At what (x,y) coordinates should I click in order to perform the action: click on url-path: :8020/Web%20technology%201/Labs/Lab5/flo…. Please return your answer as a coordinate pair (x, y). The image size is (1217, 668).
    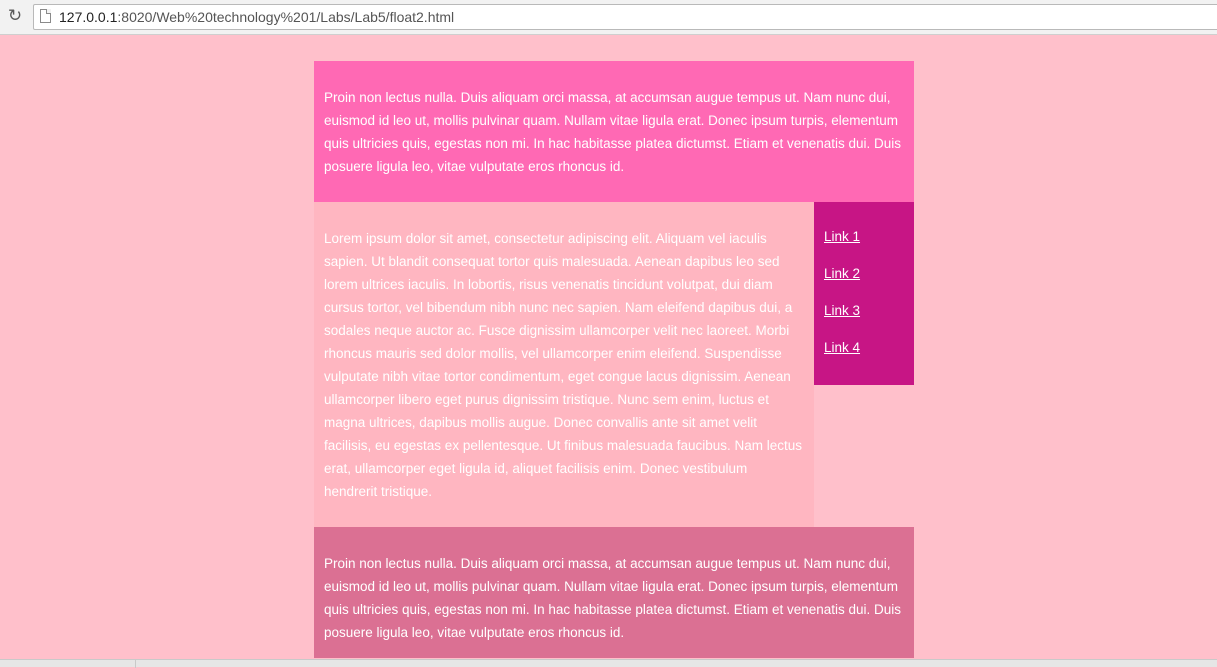
    Looking at the image, I should click on (286, 17).